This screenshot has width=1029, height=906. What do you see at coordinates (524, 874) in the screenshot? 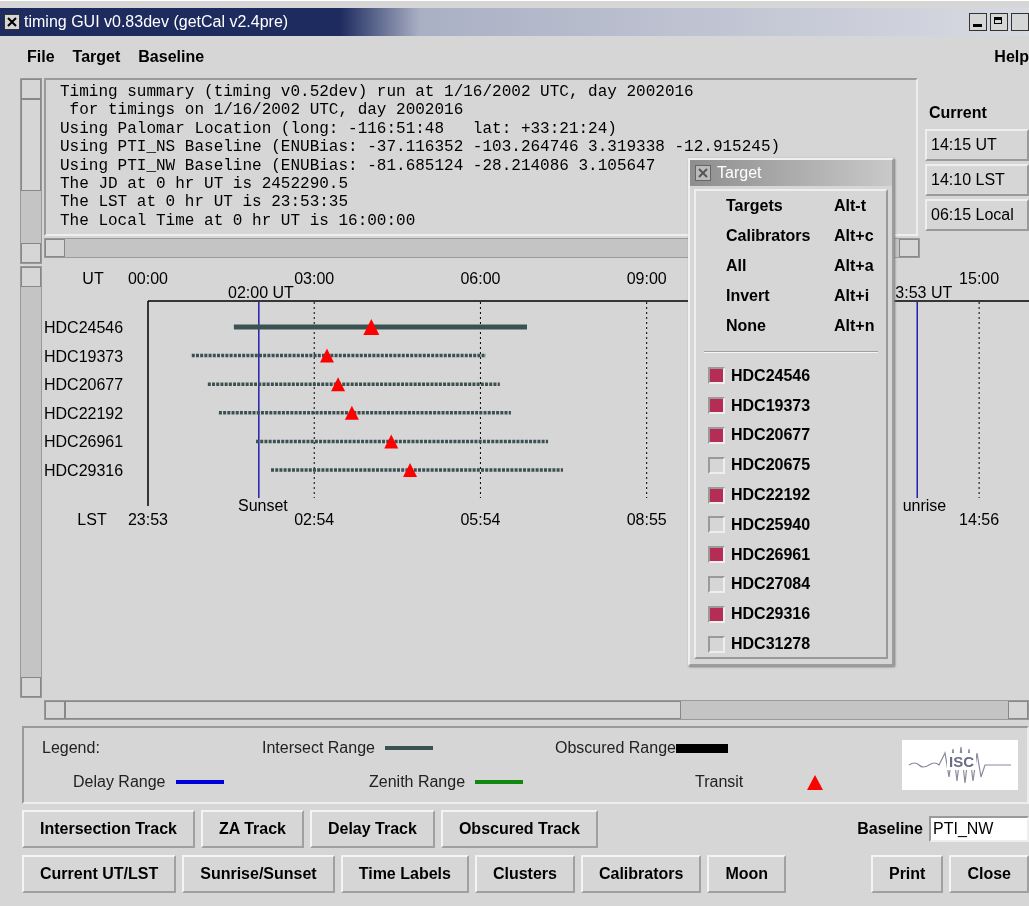
I see `option-button: Clusters` at bounding box center [524, 874].